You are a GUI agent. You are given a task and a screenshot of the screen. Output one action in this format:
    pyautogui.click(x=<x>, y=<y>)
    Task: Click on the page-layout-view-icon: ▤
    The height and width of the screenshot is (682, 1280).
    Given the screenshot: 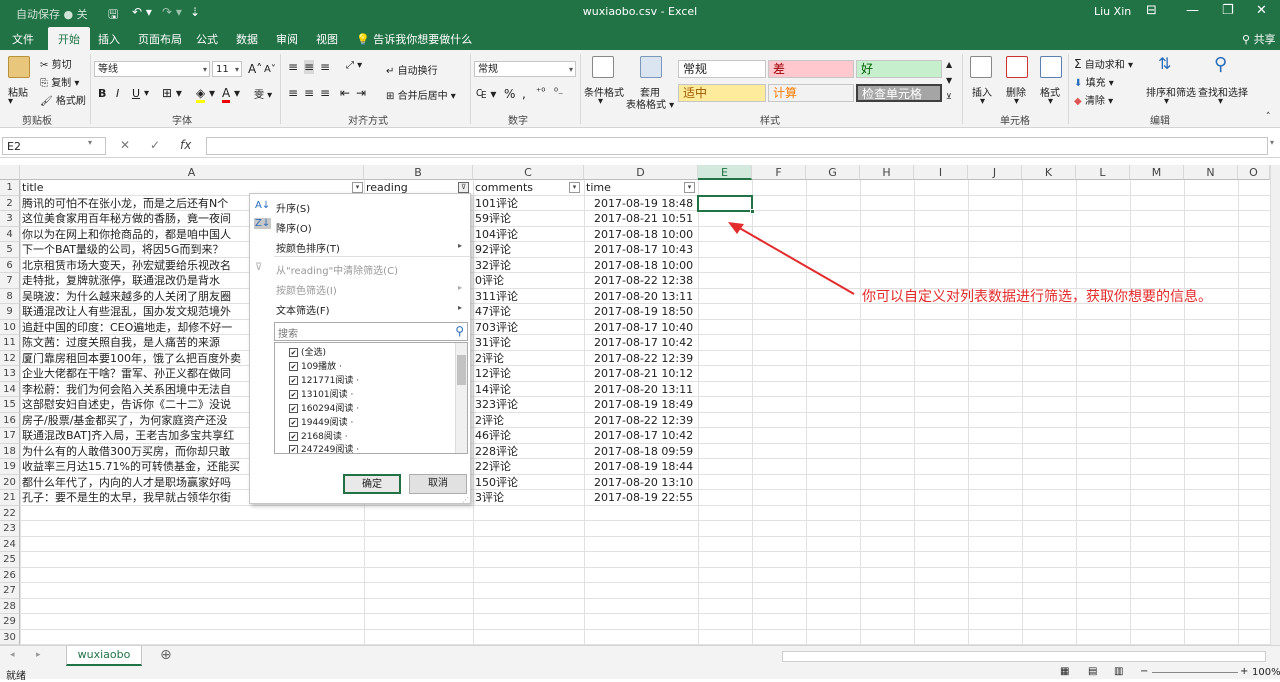 What is the action you would take?
    pyautogui.click(x=1092, y=671)
    